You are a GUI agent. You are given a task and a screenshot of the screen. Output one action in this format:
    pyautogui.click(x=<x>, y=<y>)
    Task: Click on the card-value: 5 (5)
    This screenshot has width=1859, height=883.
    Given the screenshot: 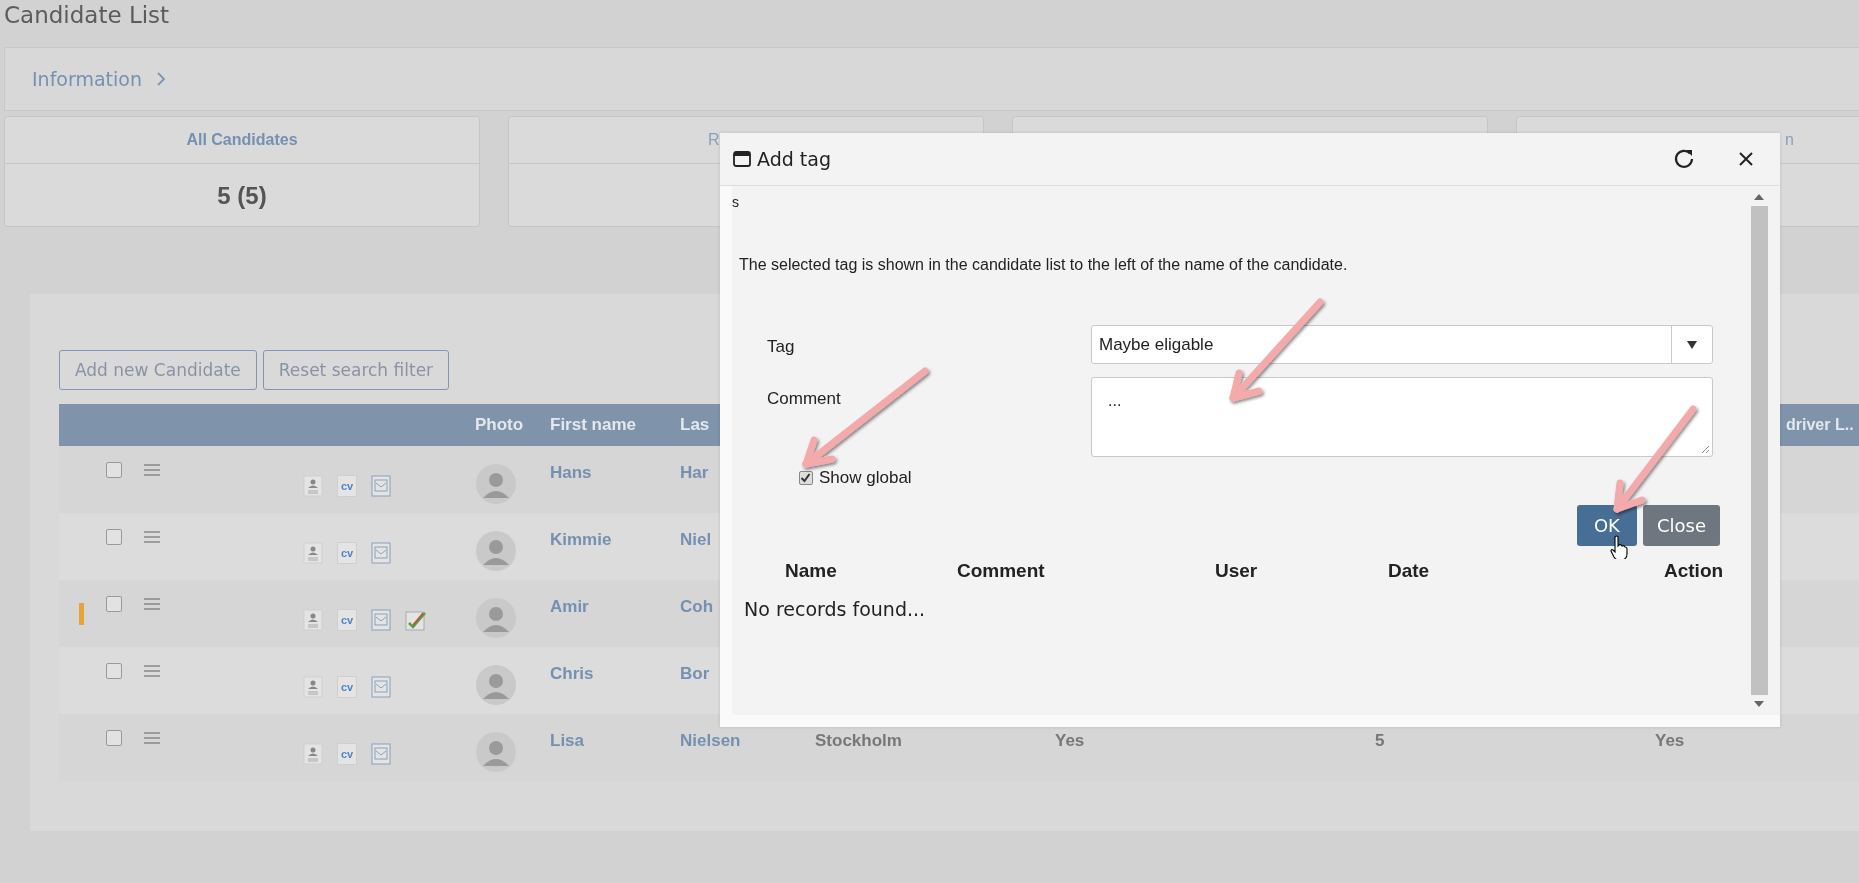 What is the action you would take?
    pyautogui.click(x=242, y=195)
    